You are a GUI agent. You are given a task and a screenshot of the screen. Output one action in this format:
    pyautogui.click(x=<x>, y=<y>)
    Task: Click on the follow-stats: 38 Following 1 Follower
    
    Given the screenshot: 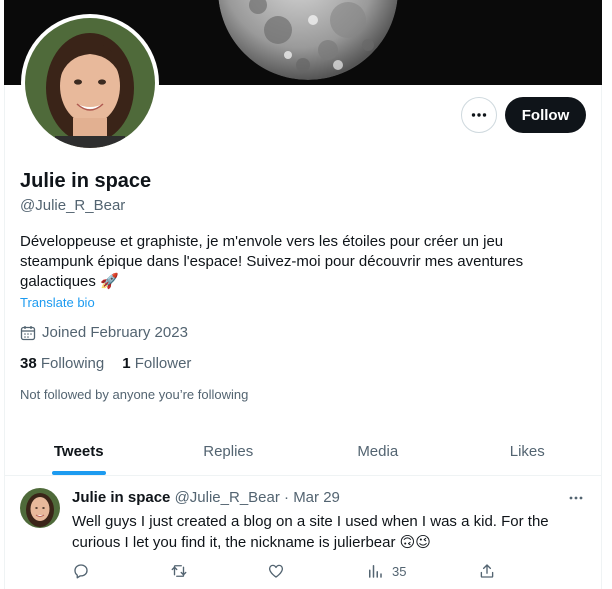 What is the action you would take?
    pyautogui.click(x=105, y=363)
    